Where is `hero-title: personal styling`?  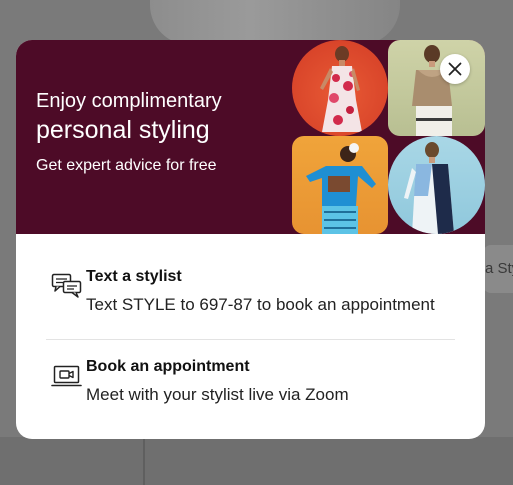 hero-title: personal styling is located at coordinates (123, 130).